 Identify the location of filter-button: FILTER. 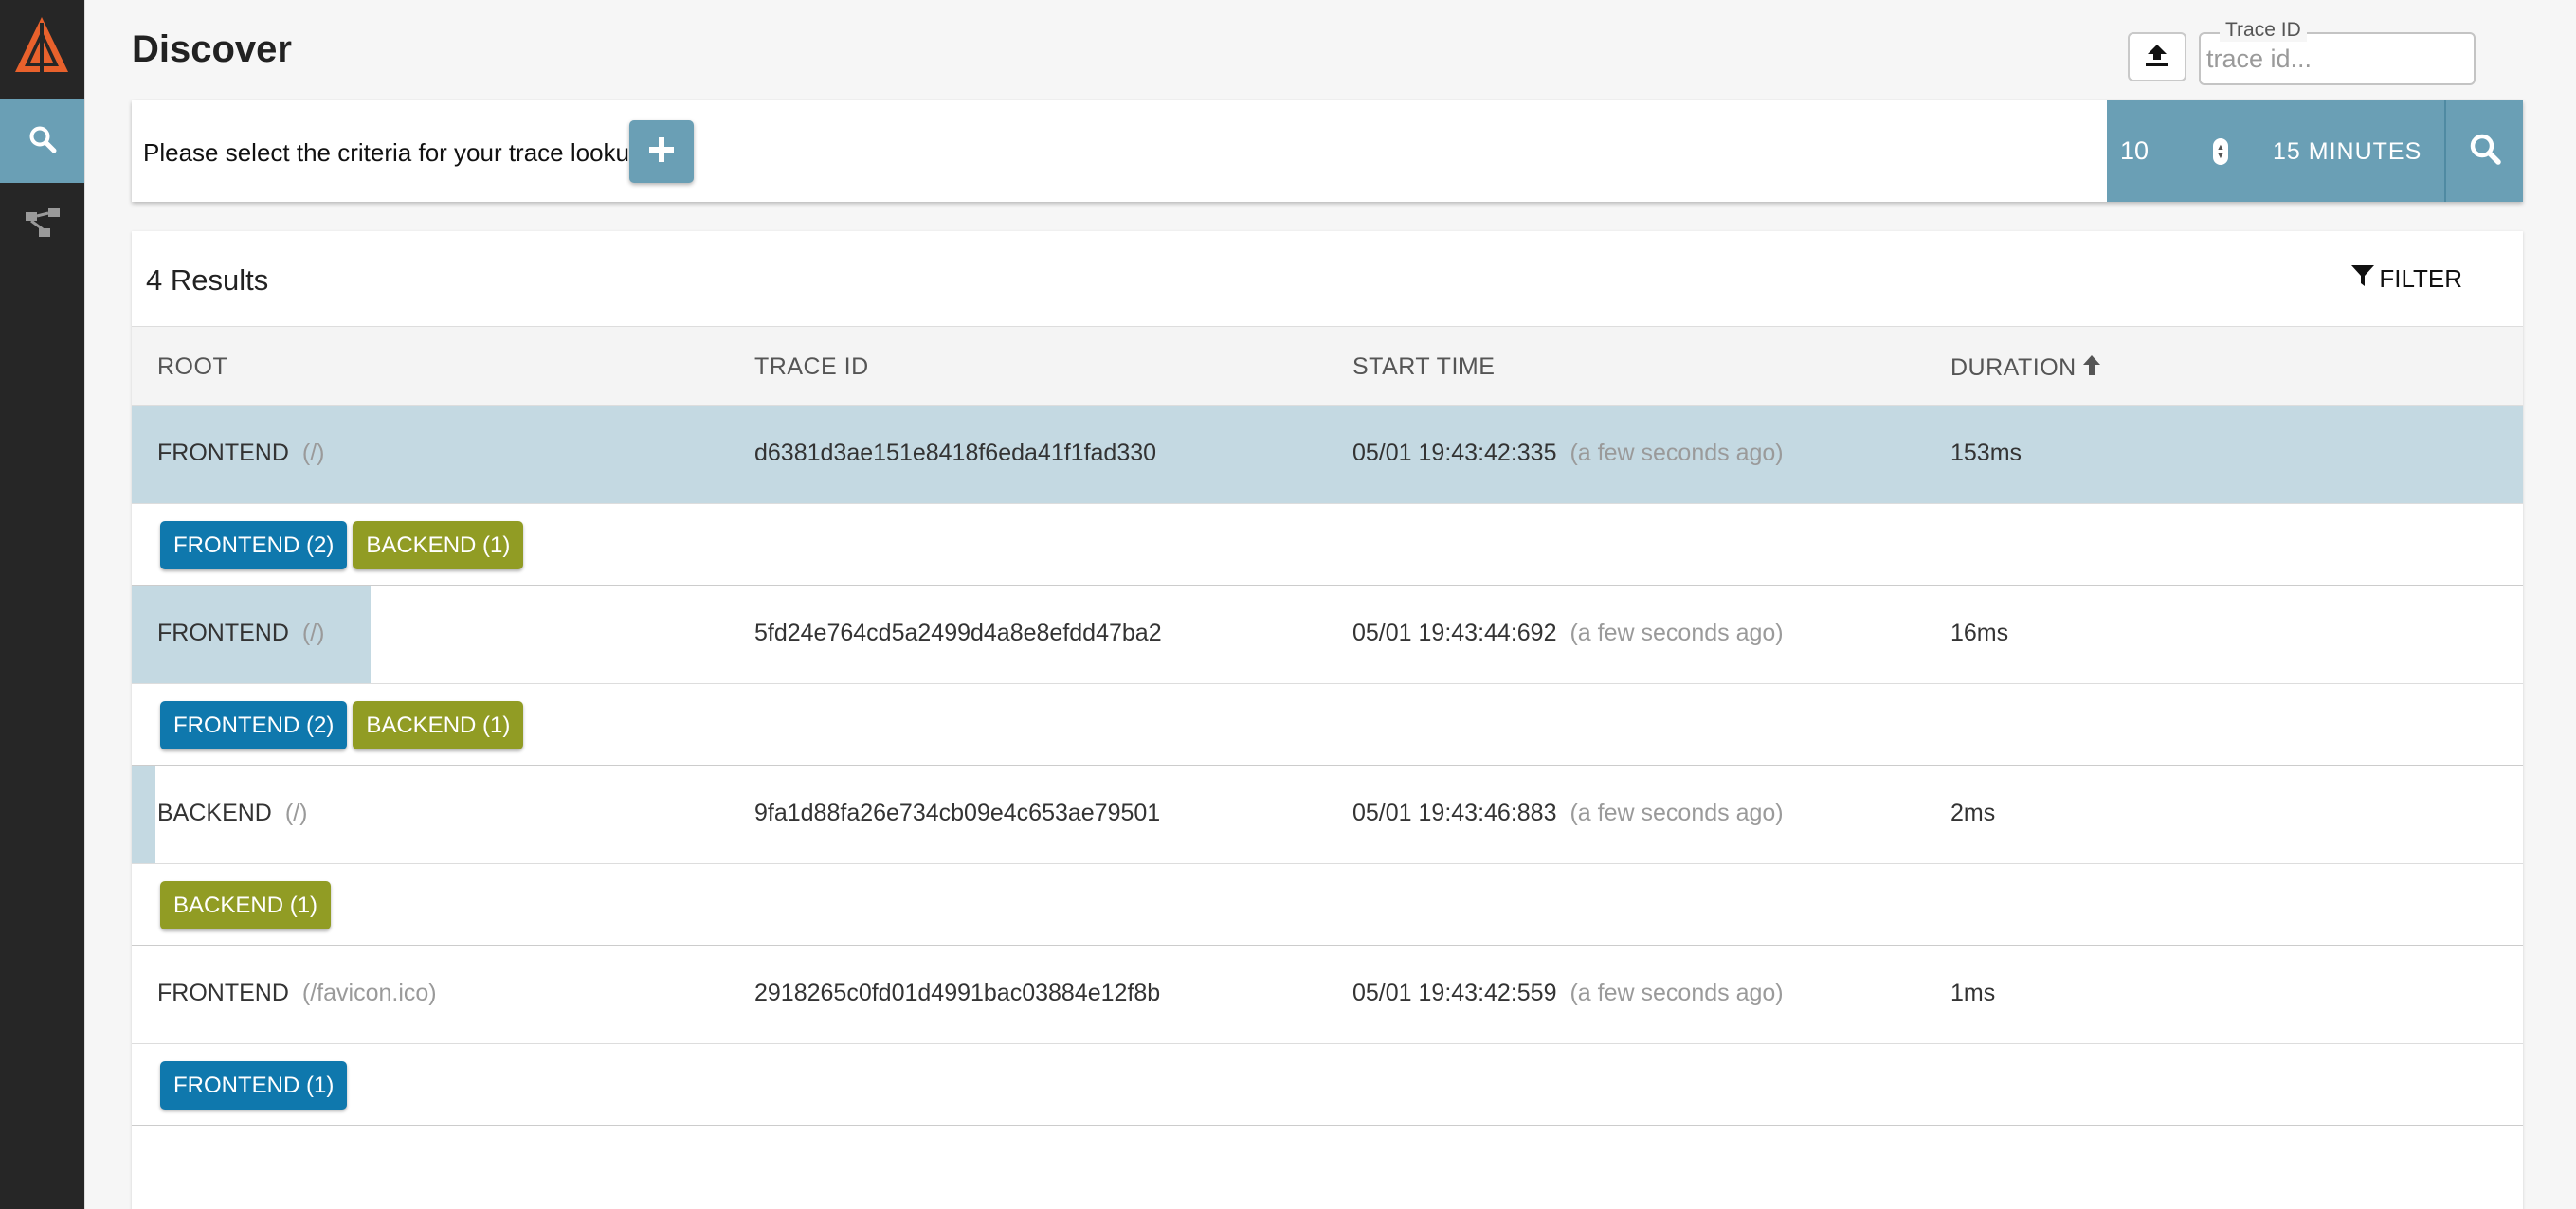
(2406, 279).